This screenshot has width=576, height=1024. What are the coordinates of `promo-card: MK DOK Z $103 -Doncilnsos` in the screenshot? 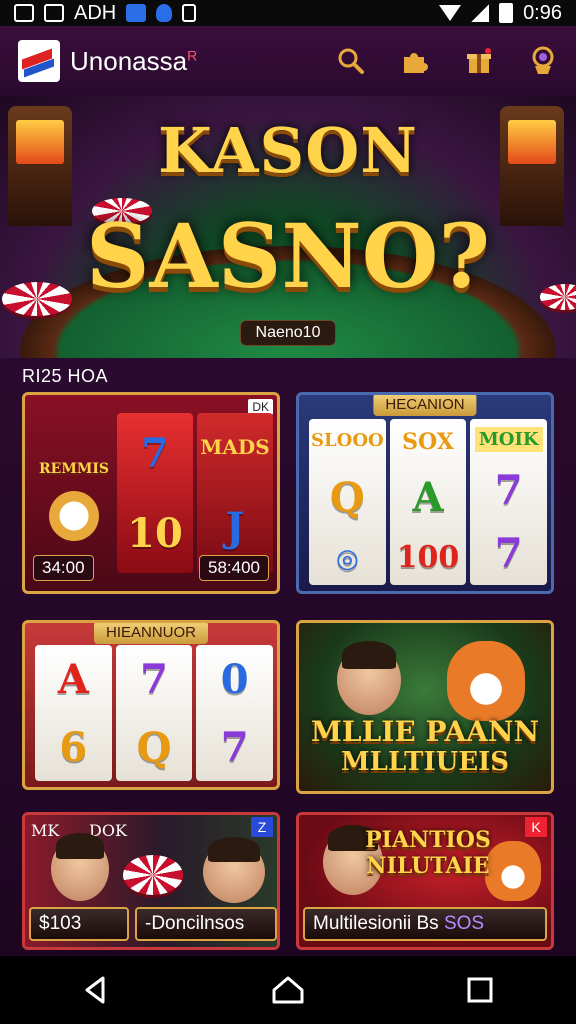 It's located at (151, 881).